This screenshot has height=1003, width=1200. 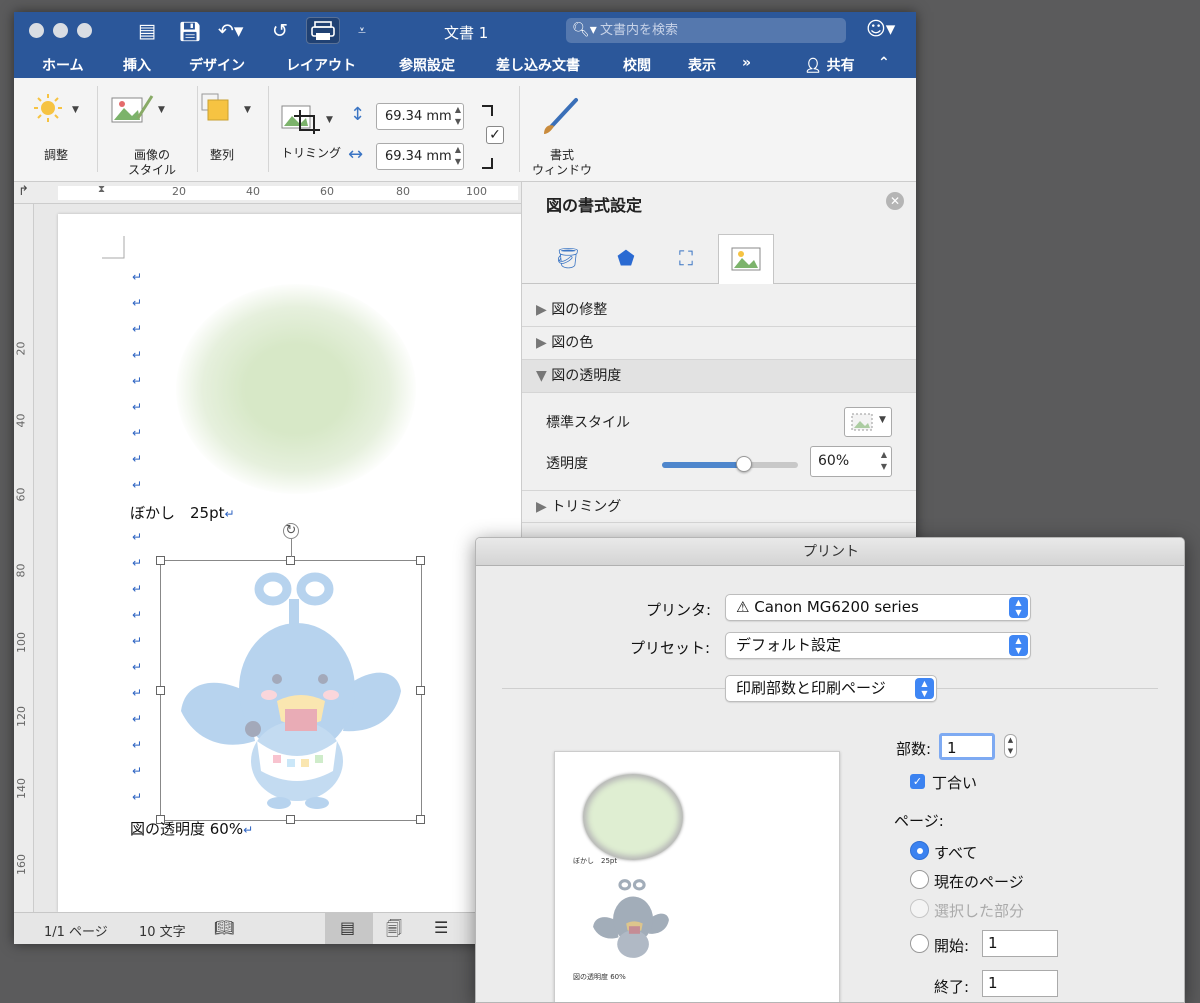 I want to click on expanded-triangle-icon: ▼, so click(x=541, y=376).